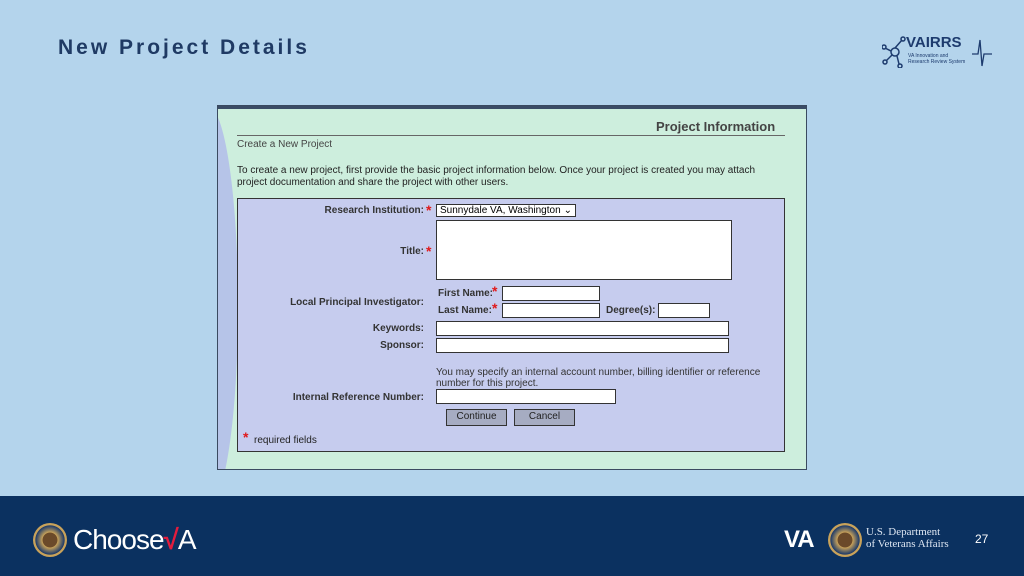  Describe the element at coordinates (567, 210) in the screenshot. I see `chevron-down-icon: ⌄` at that location.